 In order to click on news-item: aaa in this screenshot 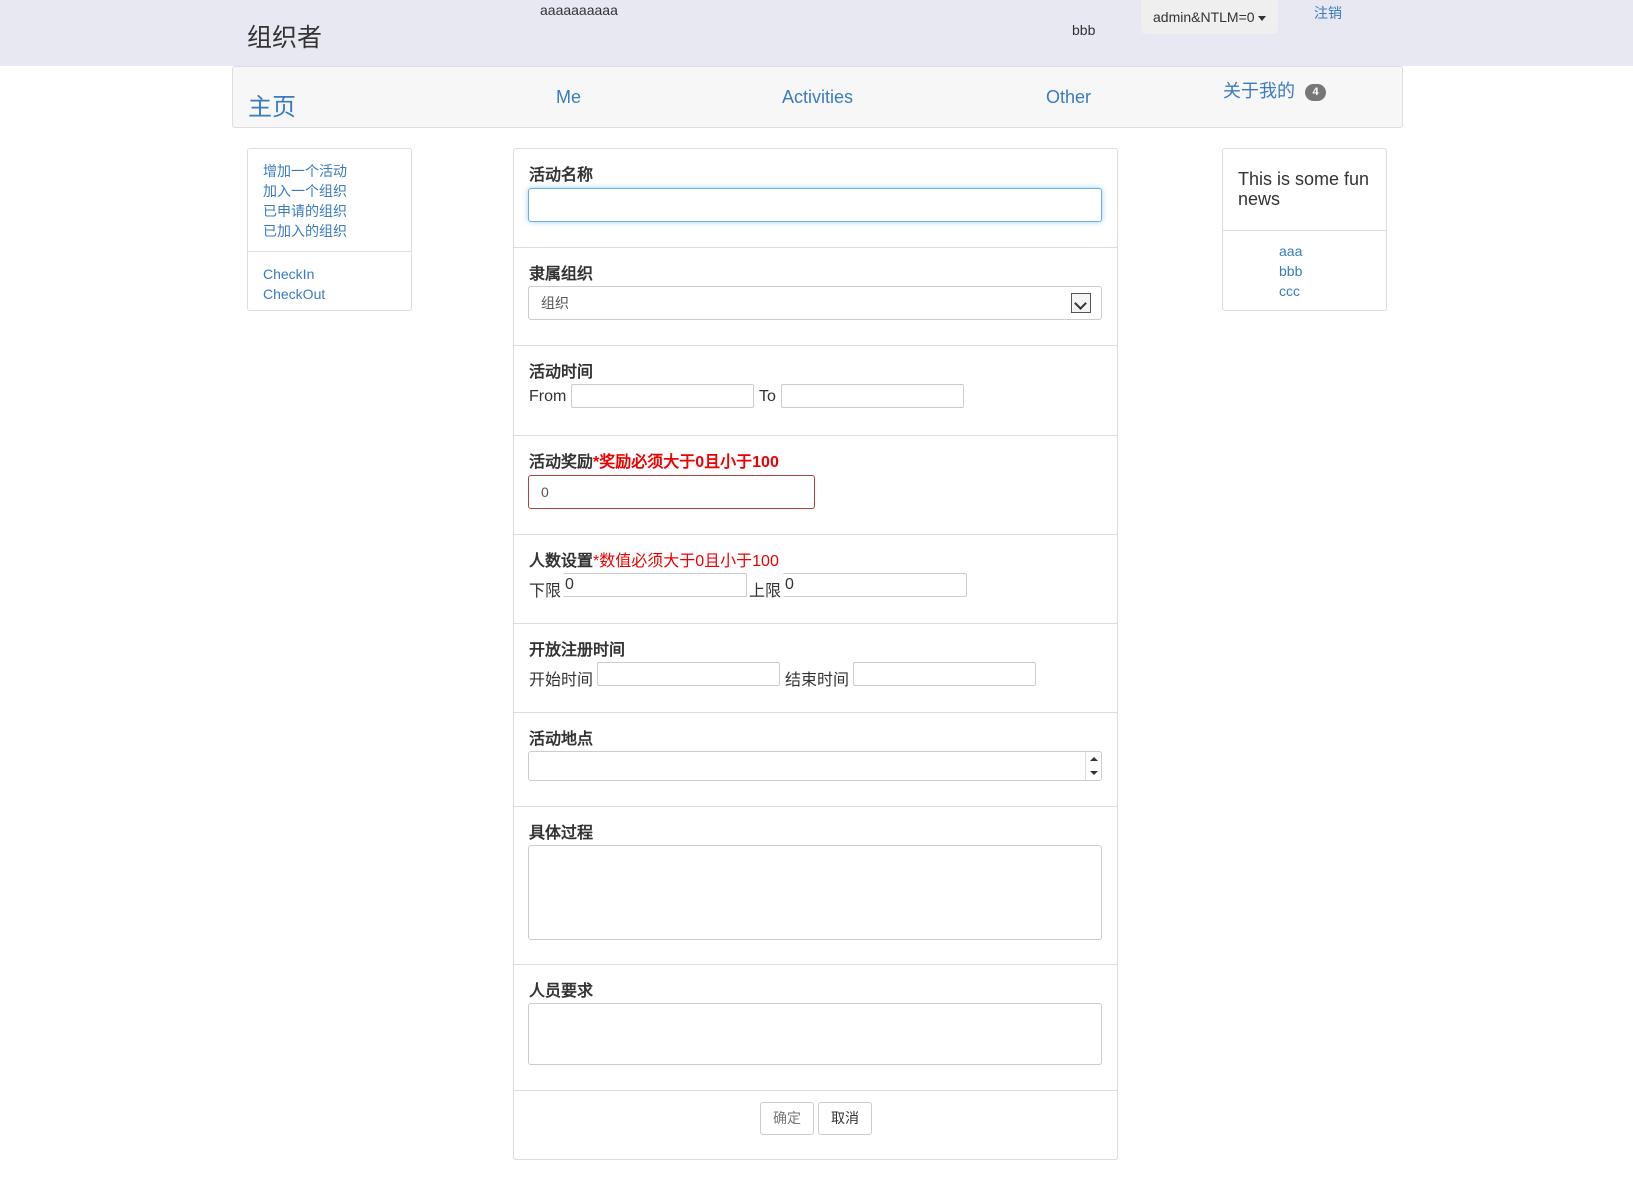, I will do `click(1332, 251)`.